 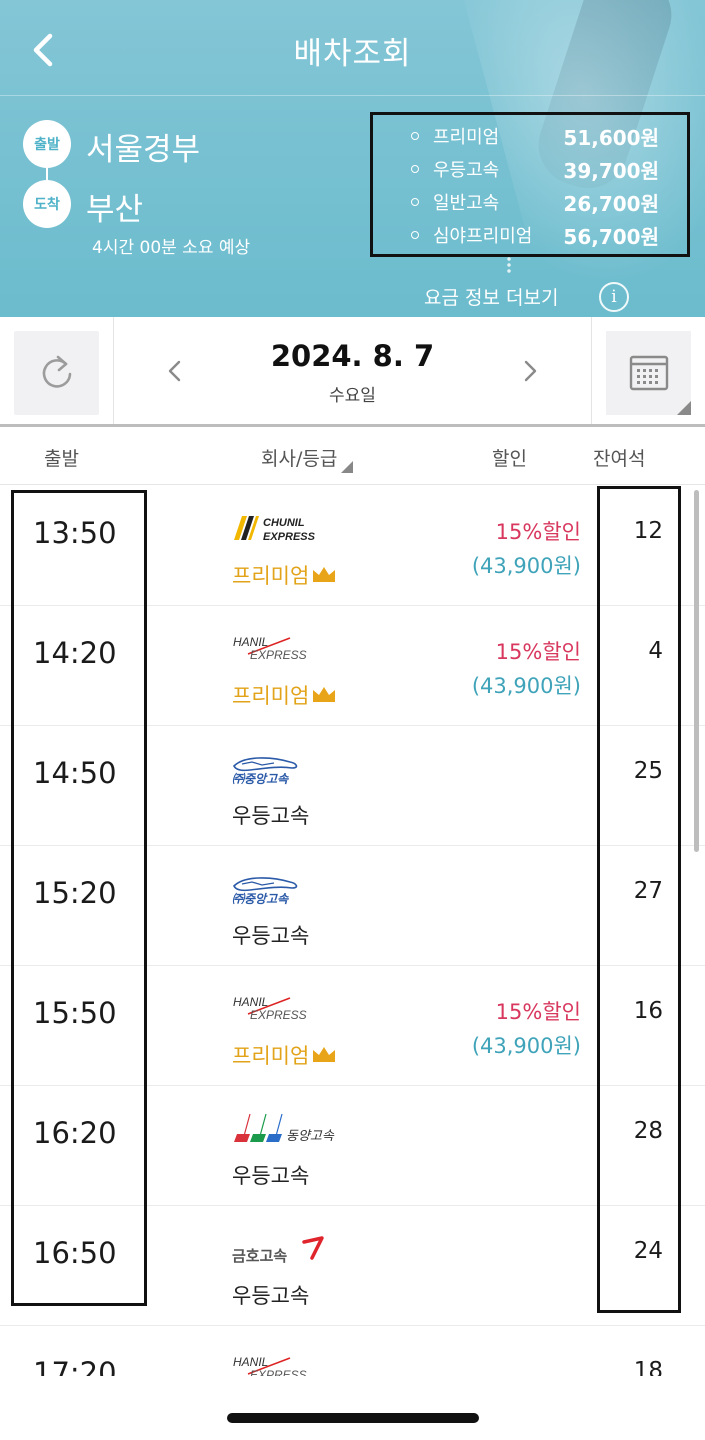 What do you see at coordinates (352, 1408) in the screenshot?
I see `bottom-safe-area` at bounding box center [352, 1408].